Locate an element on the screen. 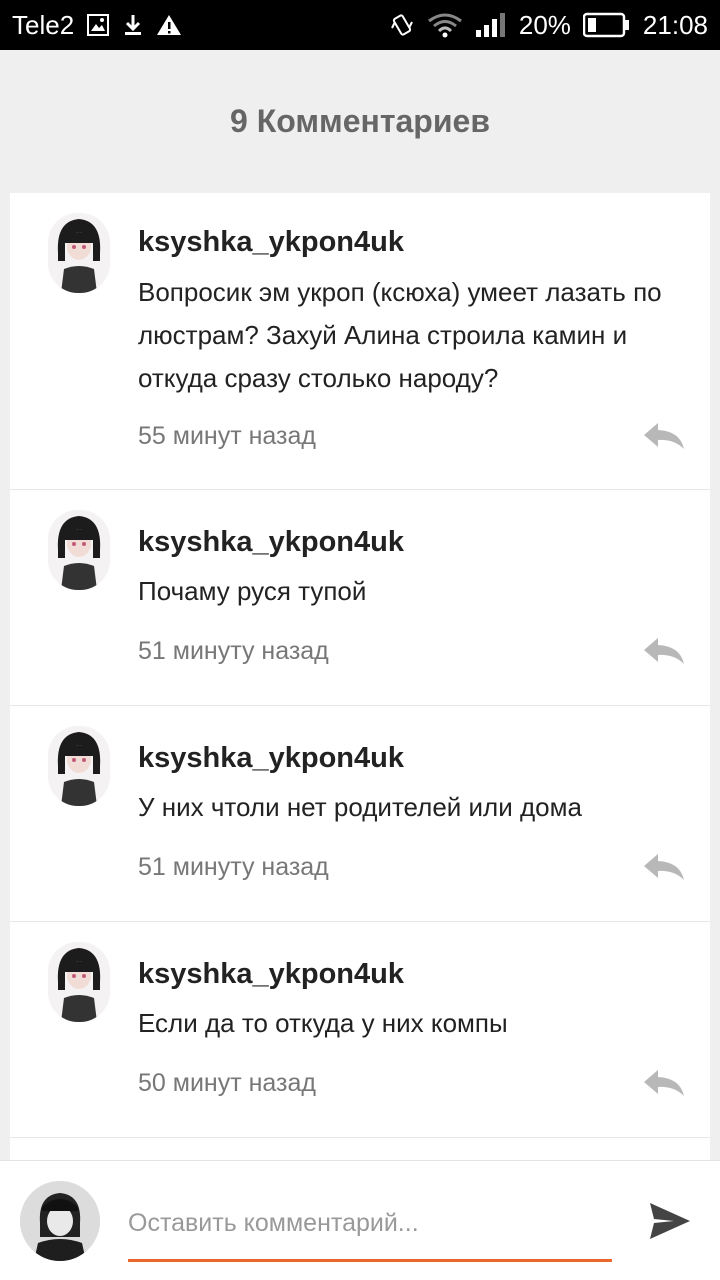 The image size is (720, 1280). comment-text: Почаму руся тупой is located at coordinates (252, 591).